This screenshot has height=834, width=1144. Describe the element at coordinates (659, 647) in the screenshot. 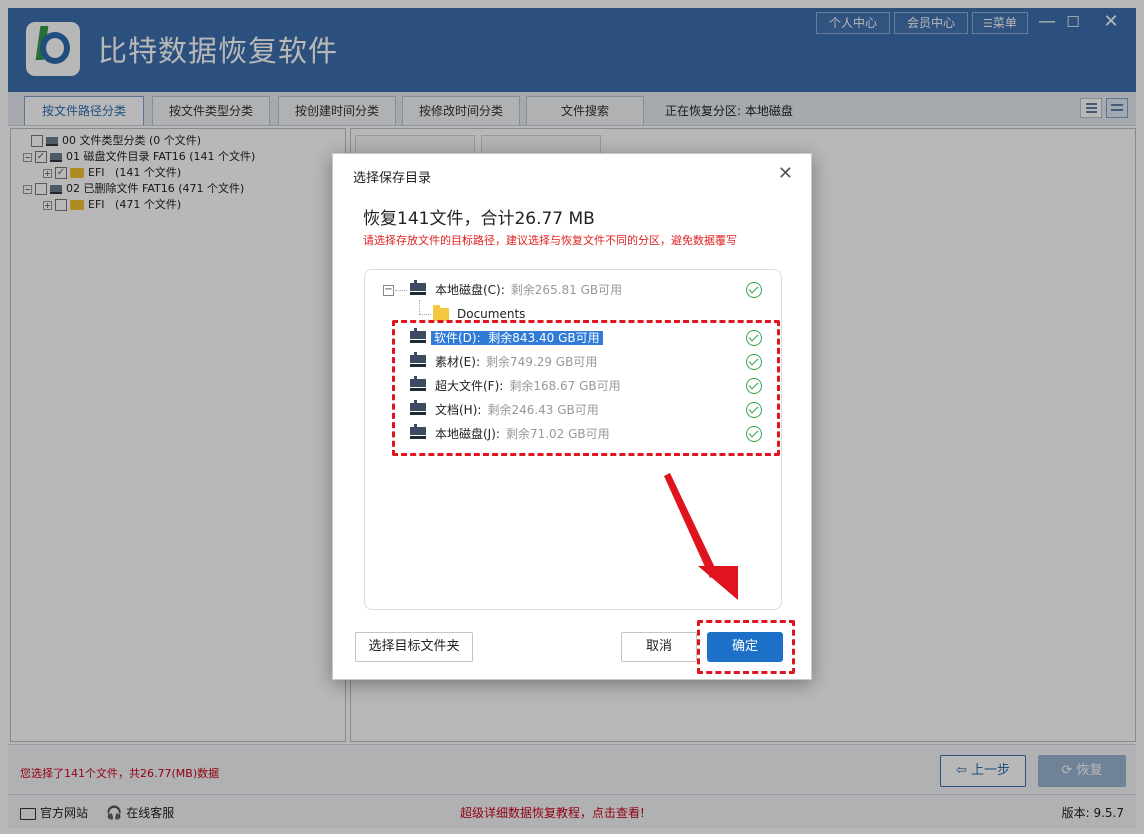

I see `cancel-button: 取消` at that location.